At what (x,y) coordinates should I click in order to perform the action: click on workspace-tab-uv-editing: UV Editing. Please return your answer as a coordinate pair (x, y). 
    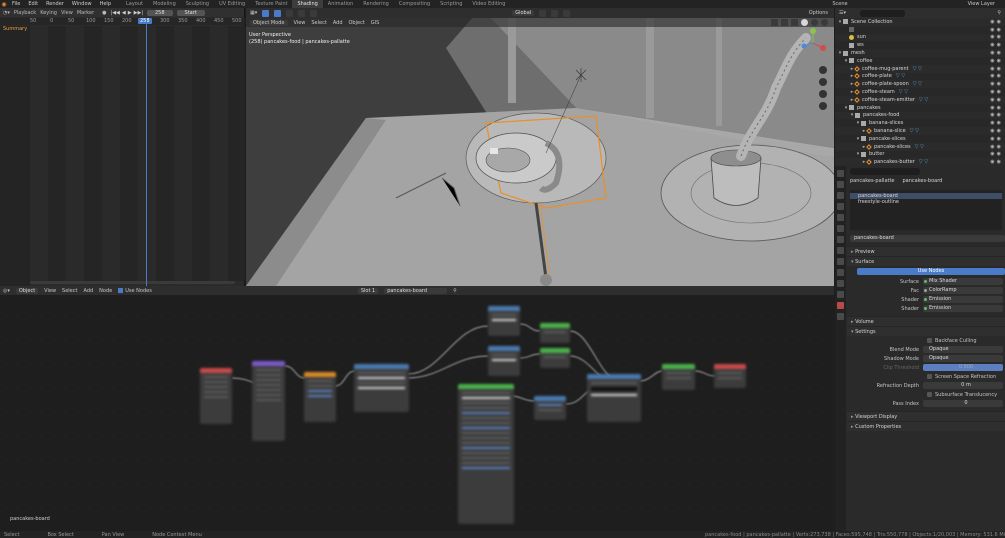
    Looking at the image, I should click on (232, 4).